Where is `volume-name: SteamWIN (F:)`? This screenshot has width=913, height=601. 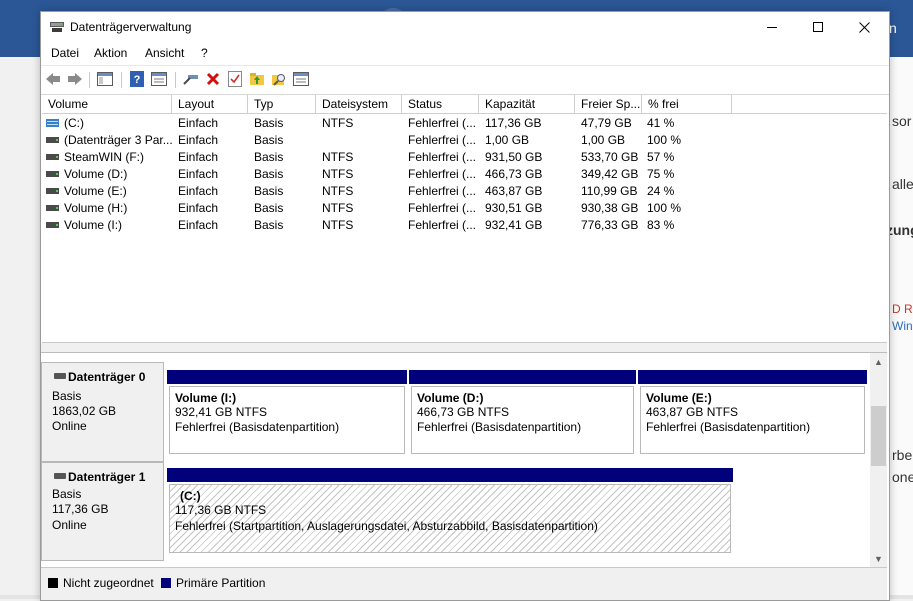 volume-name: SteamWIN (F:) is located at coordinates (104, 157).